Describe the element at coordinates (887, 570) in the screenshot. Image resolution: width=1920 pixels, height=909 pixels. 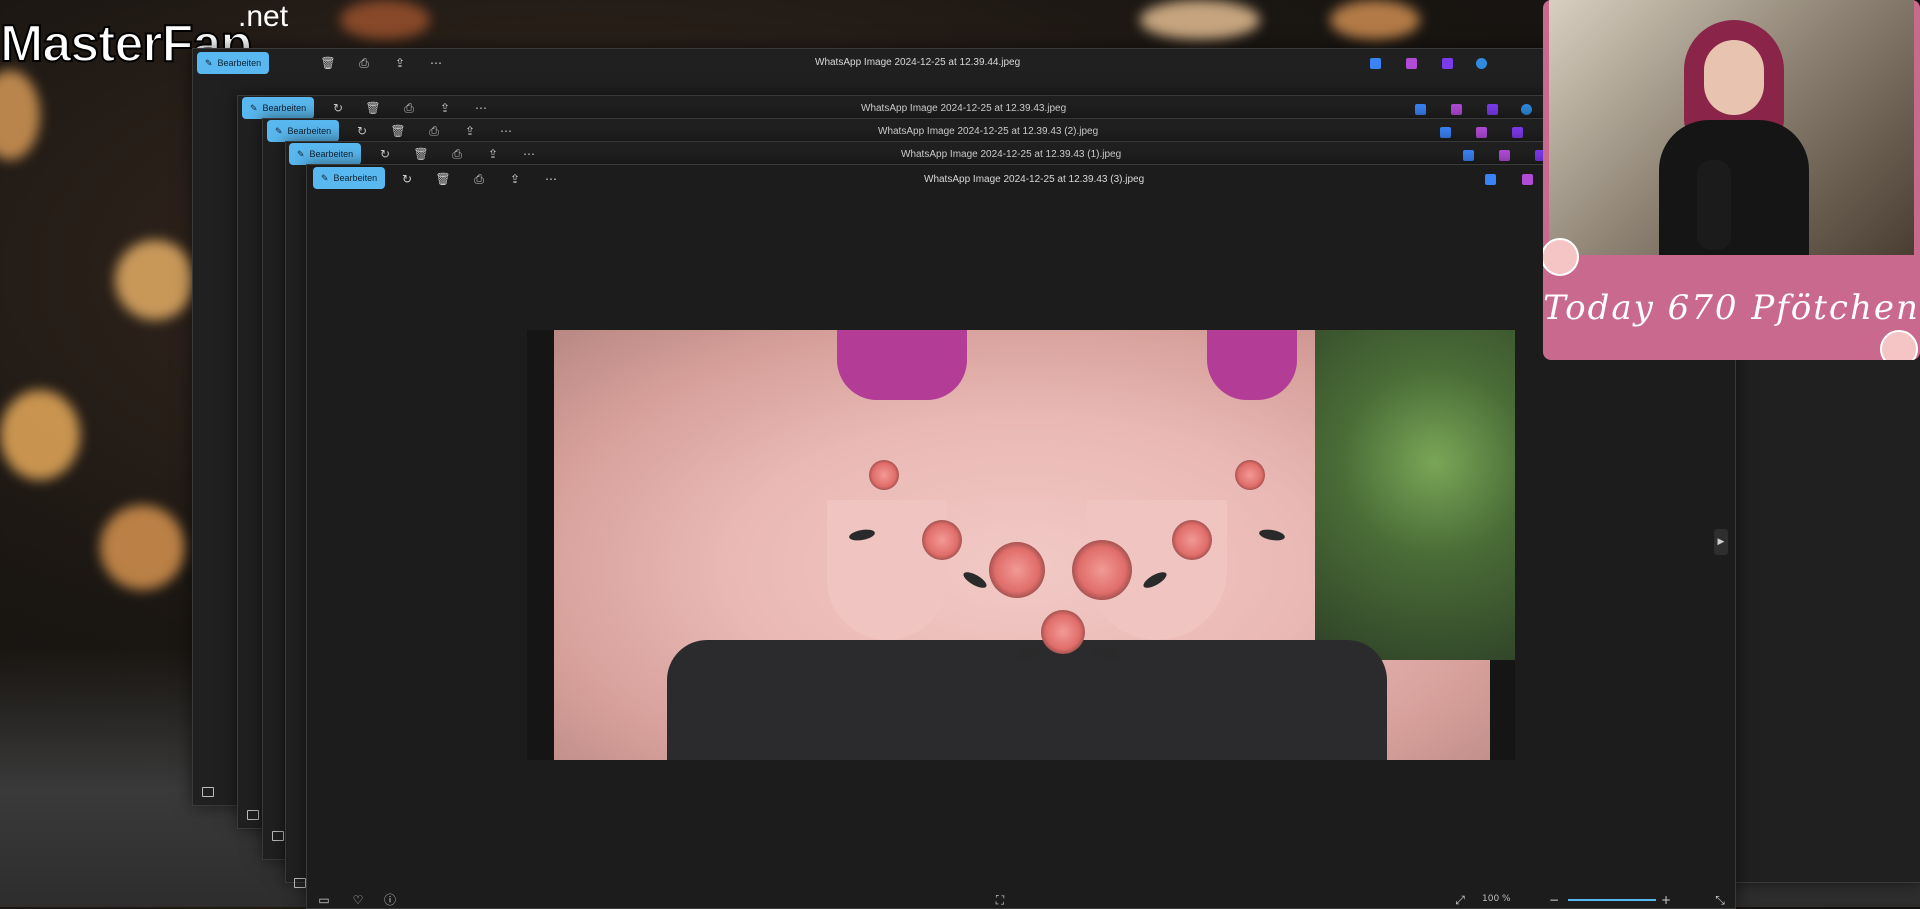
I see `photo-bra-cup` at that location.